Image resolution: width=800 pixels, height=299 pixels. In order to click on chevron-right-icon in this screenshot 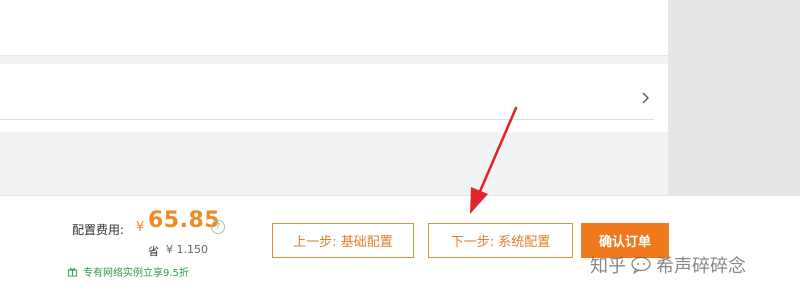, I will do `click(646, 98)`.